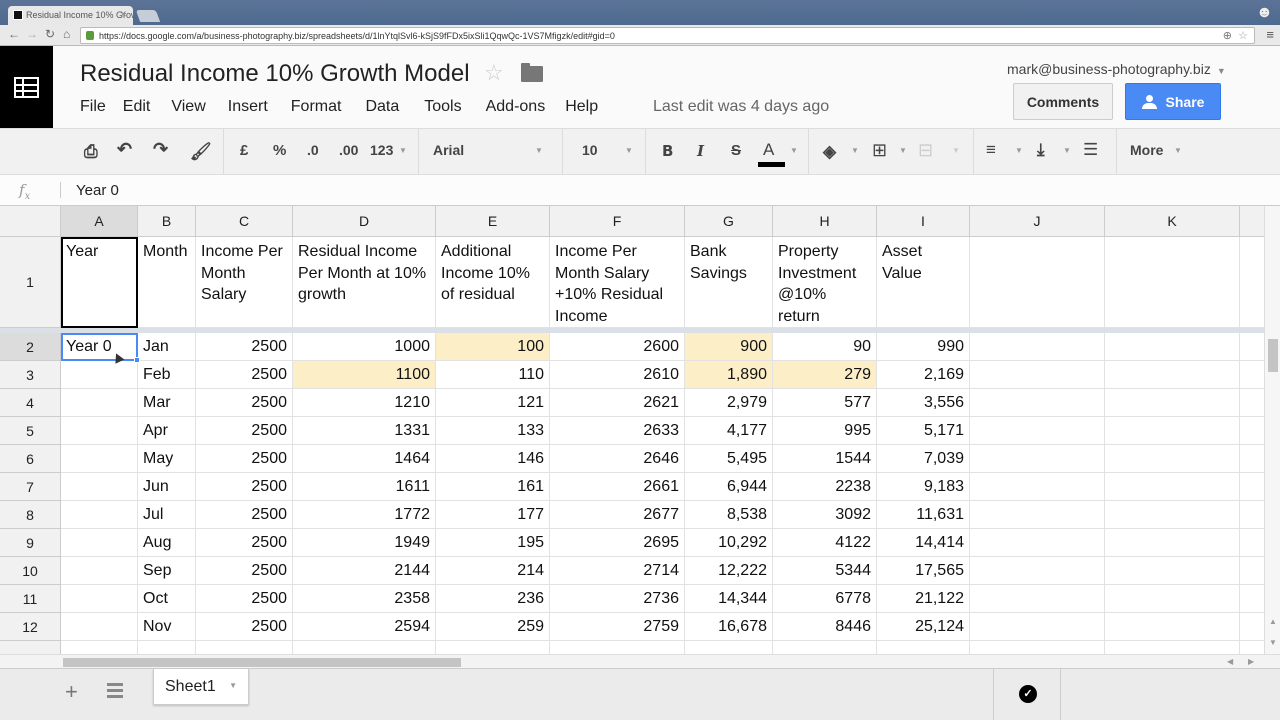  I want to click on table-cell: 2594, so click(364, 627).